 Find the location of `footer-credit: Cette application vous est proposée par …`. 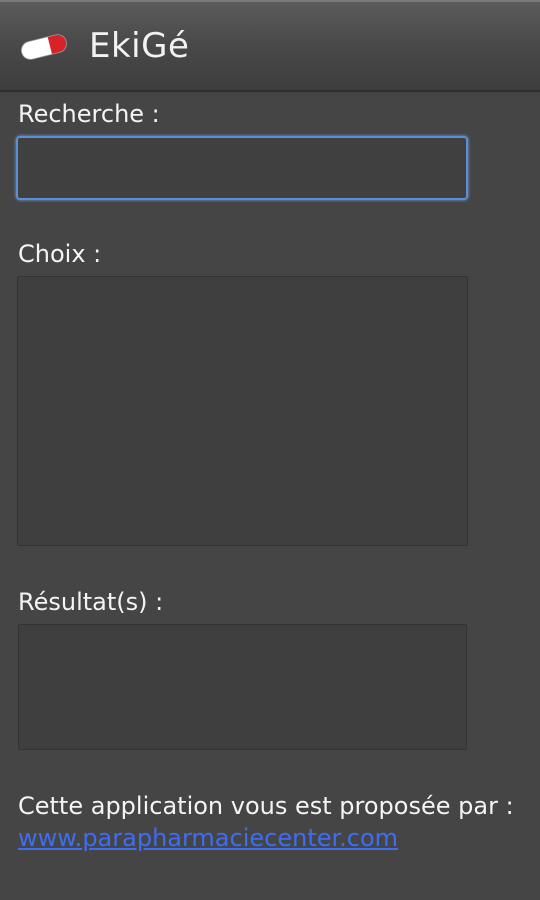

footer-credit: Cette application vous est proposée par … is located at coordinates (273, 822).